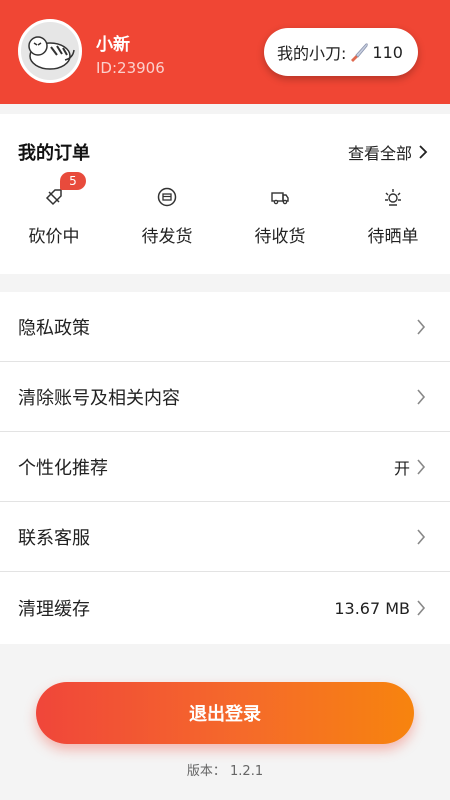 The image size is (450, 800). What do you see at coordinates (225, 713) in the screenshot?
I see `logout-button: 退出登录` at bounding box center [225, 713].